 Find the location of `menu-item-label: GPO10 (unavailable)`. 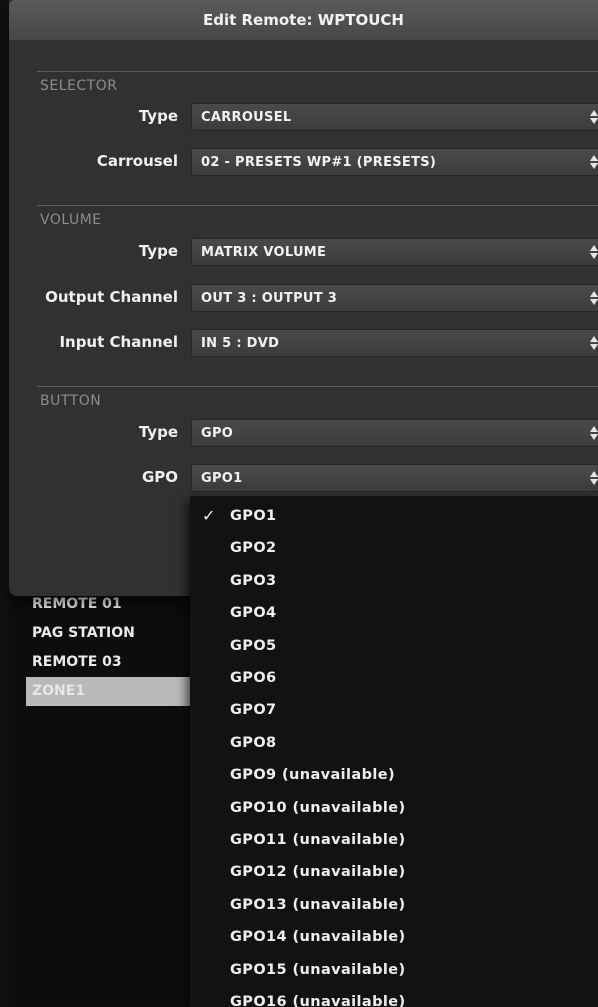

menu-item-label: GPO10 (unavailable) is located at coordinates (318, 807).